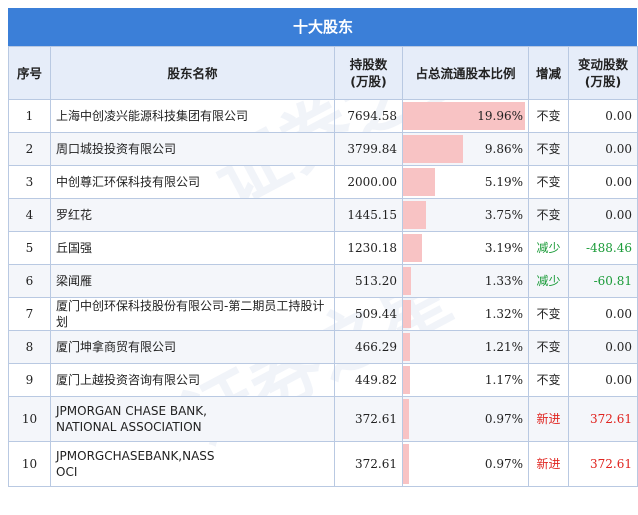  Describe the element at coordinates (323, 73) in the screenshot. I see `table-header-row: 序号 股东名称 持股数 (万股) 占总流通股本比例 增减 变动股数 (万股)` at that location.